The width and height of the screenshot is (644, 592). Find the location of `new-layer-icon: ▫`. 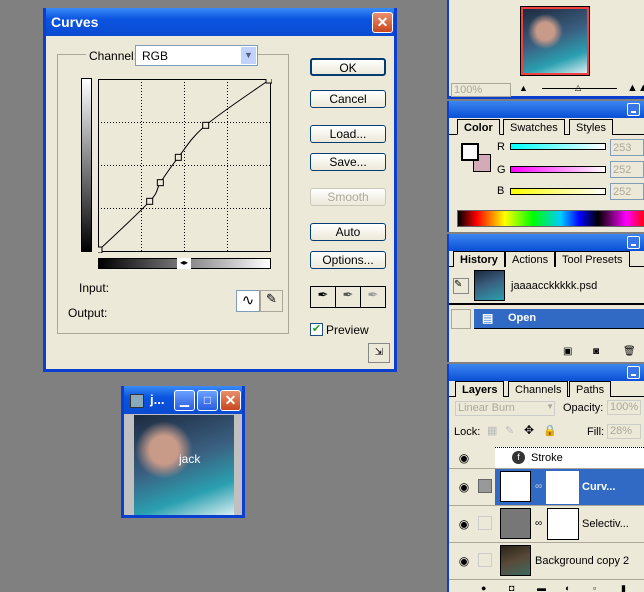

new-layer-icon: ▫ is located at coordinates (594, 587).